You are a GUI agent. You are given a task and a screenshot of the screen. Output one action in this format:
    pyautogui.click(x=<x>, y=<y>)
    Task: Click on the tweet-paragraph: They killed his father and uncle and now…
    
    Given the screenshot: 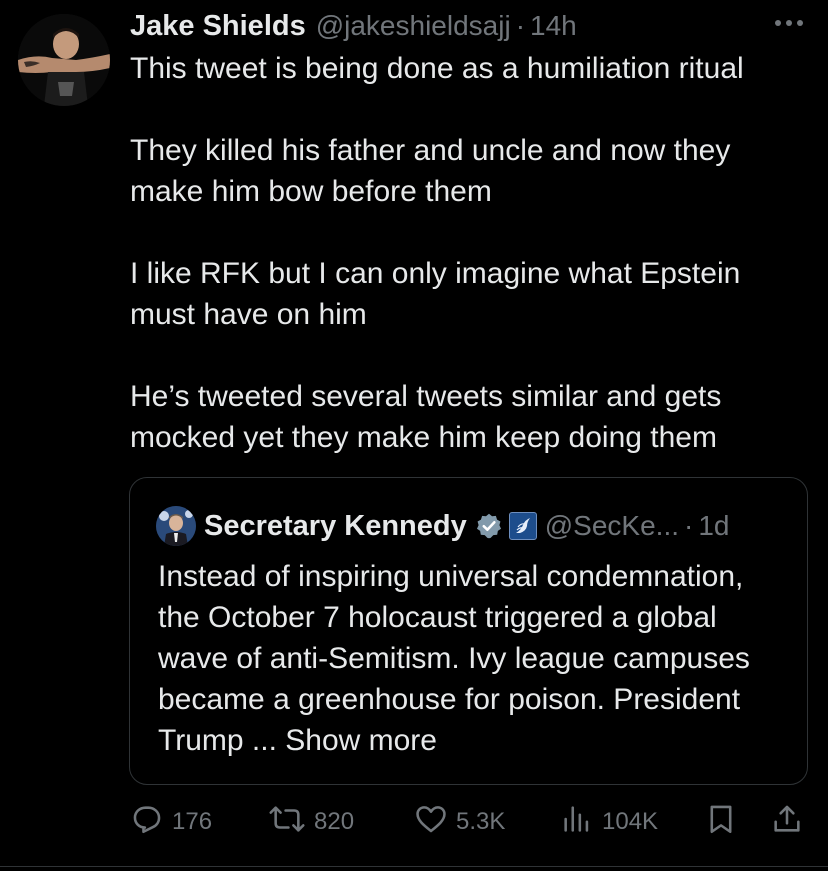 What is the action you would take?
    pyautogui.click(x=430, y=171)
    